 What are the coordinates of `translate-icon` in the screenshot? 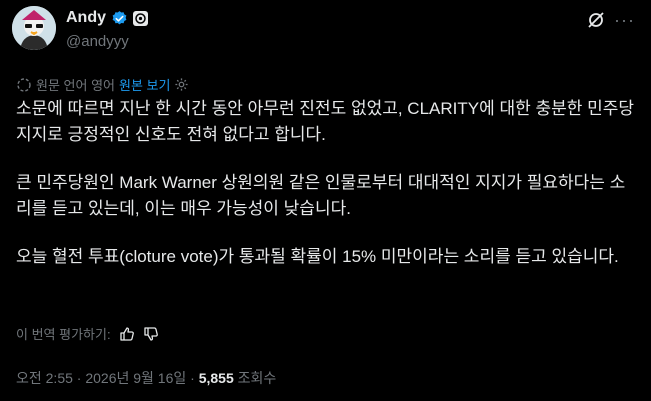 It's located at (24, 84).